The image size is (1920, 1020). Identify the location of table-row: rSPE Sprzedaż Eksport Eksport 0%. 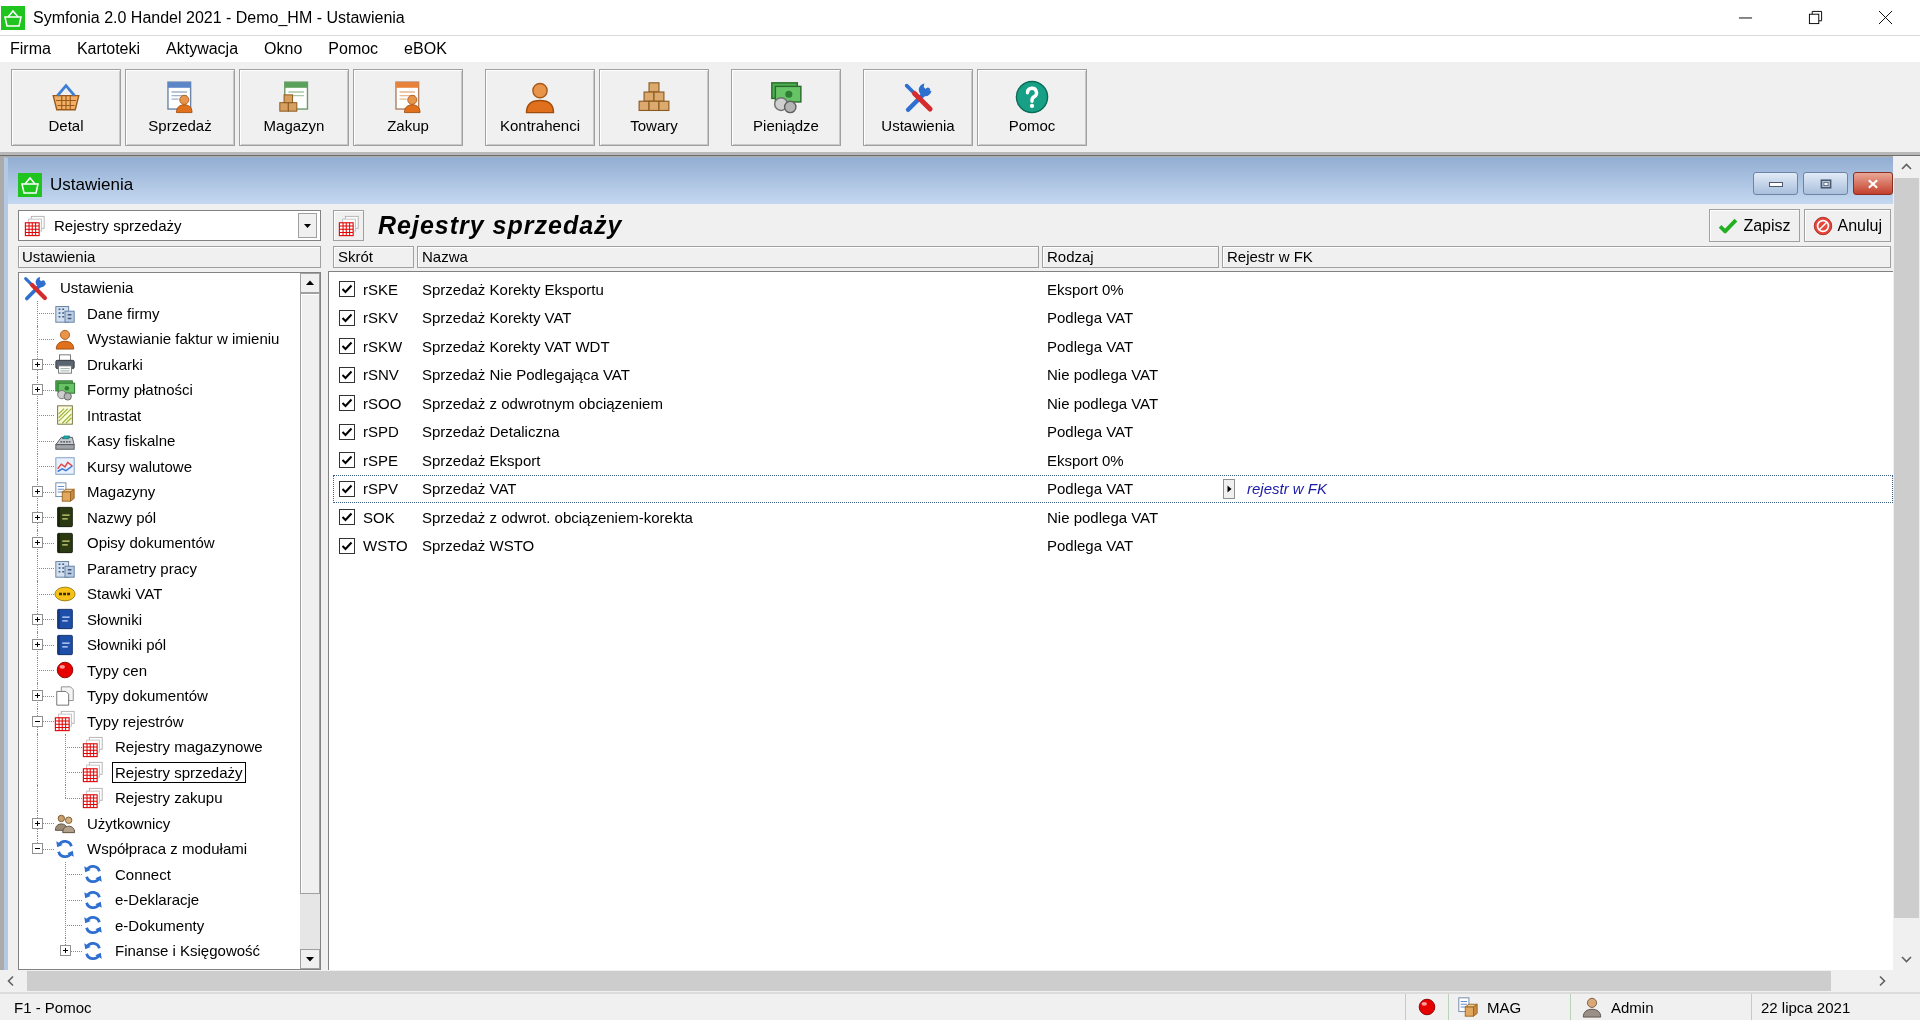
(1113, 460).